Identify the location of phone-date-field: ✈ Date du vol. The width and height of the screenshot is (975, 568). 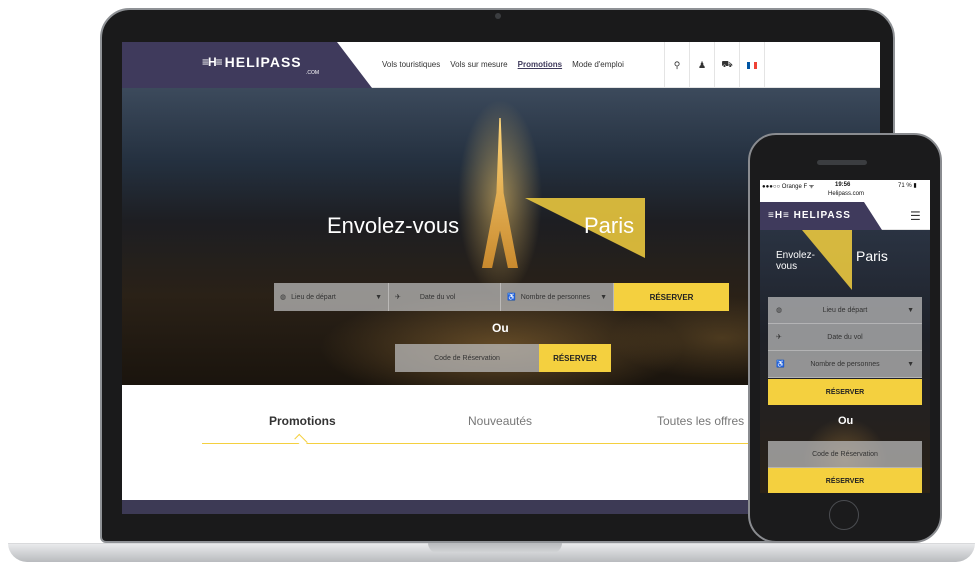
(845, 337).